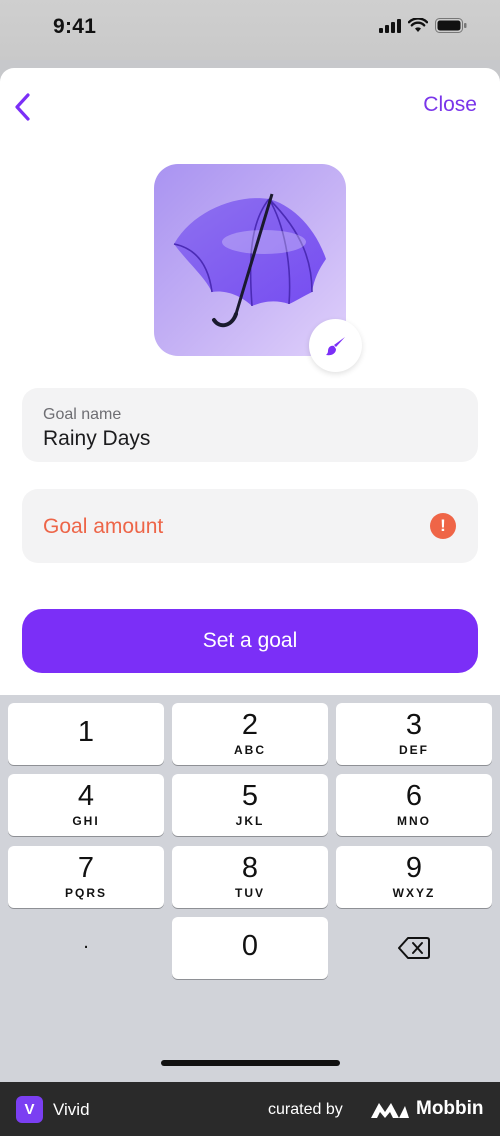  I want to click on cellular-signal-icon, so click(390, 25).